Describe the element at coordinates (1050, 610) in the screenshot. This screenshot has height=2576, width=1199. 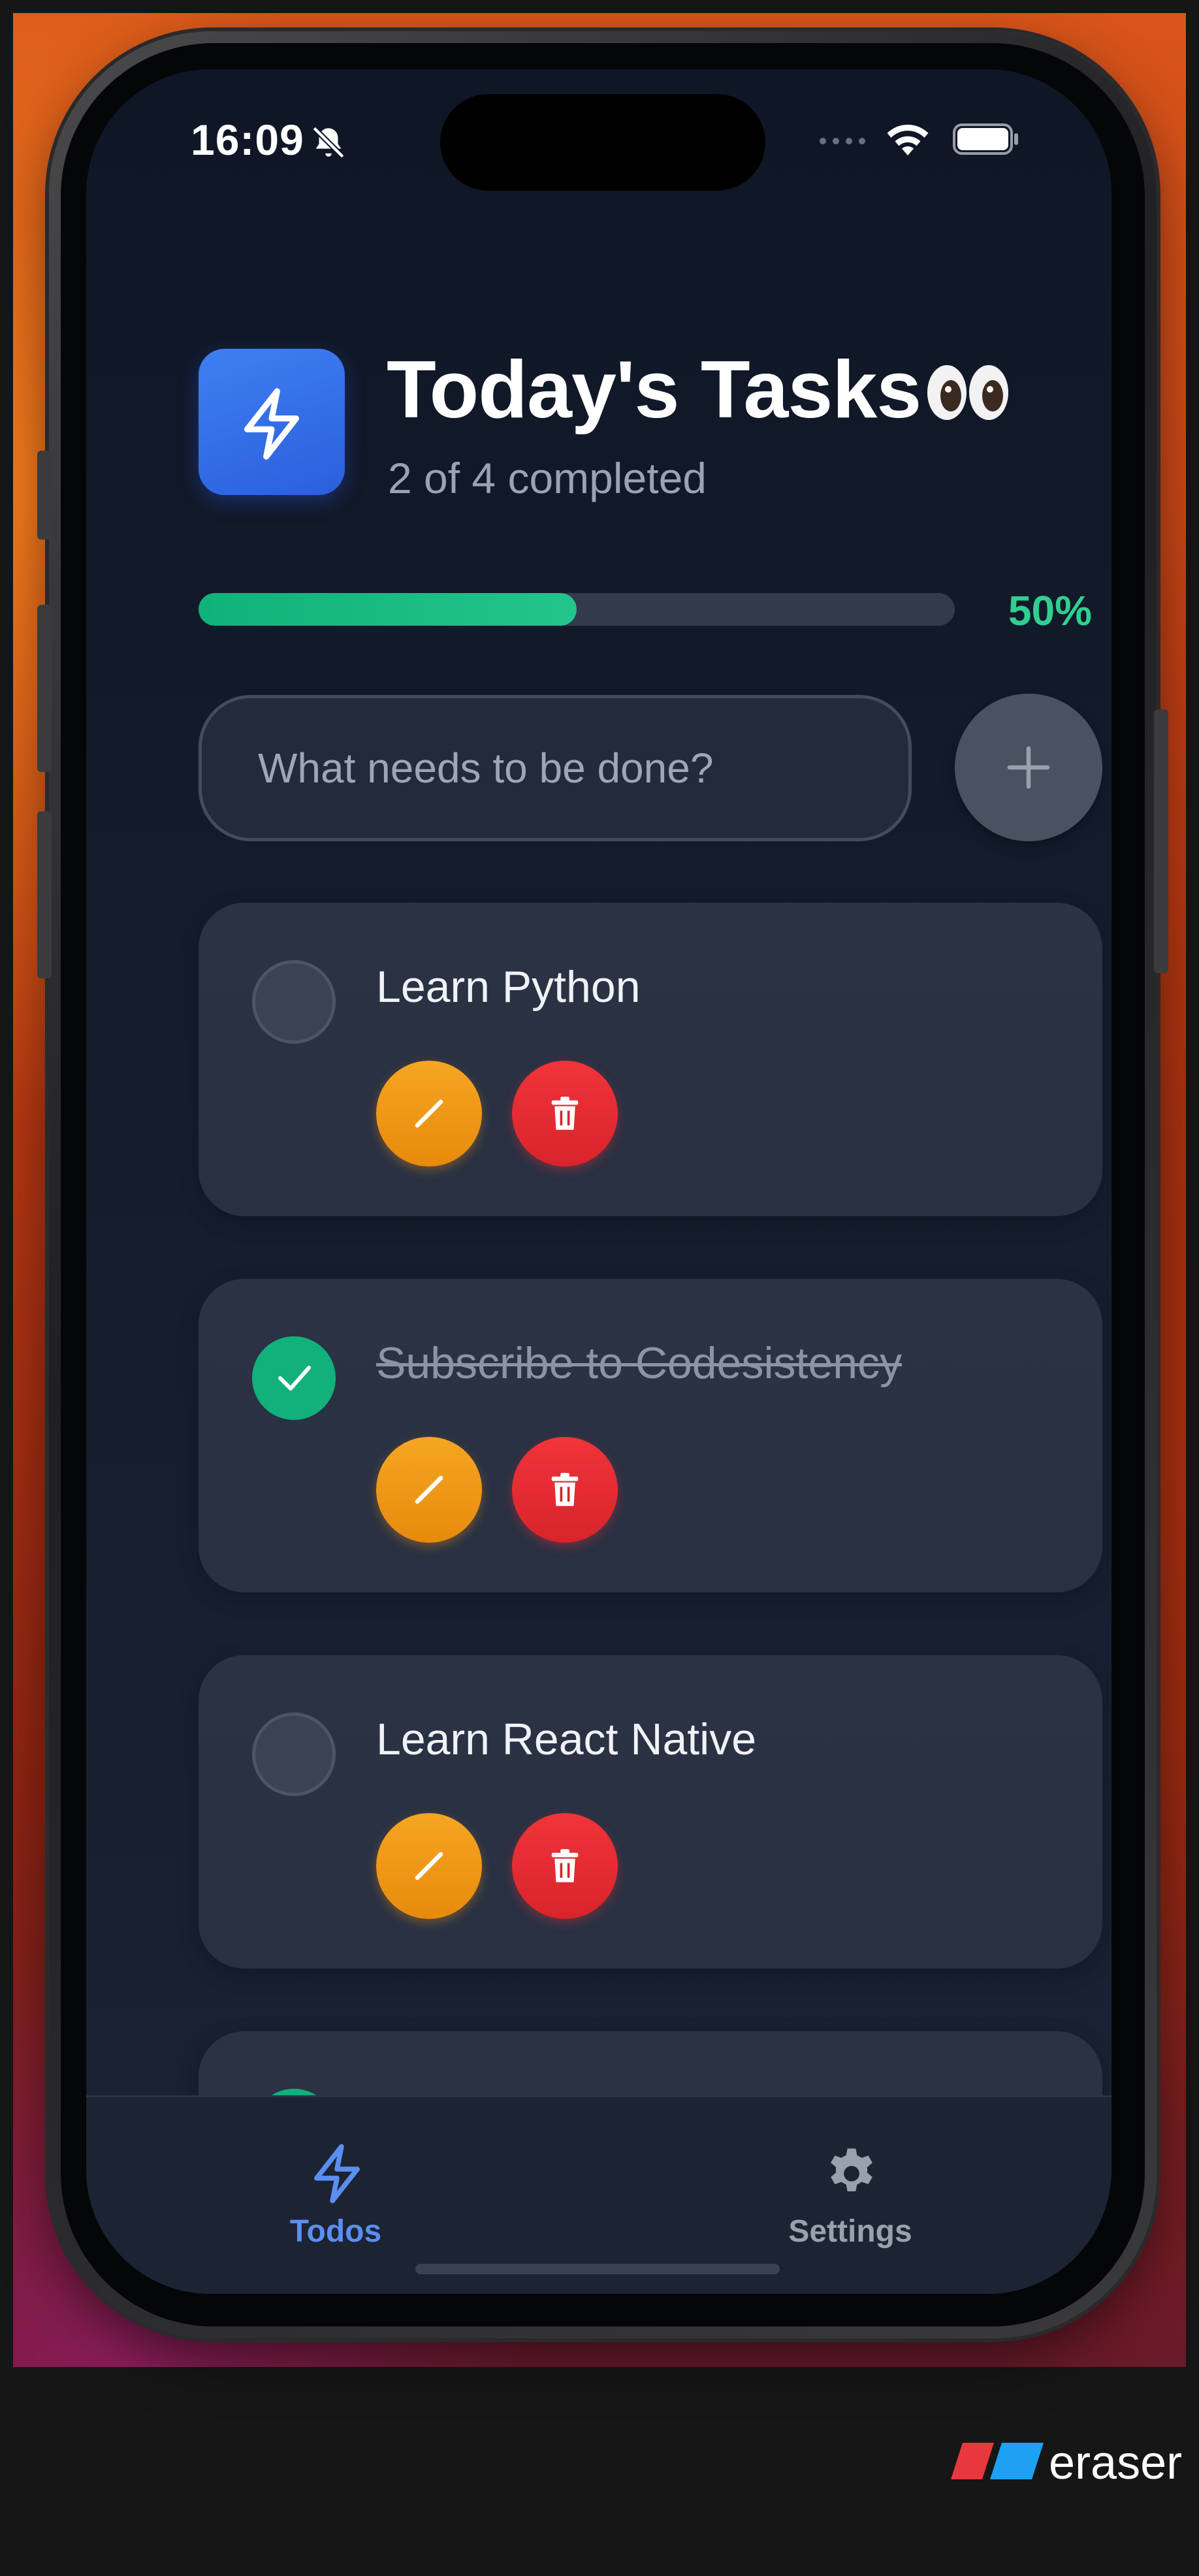
I see `progress-percent: 50%` at that location.